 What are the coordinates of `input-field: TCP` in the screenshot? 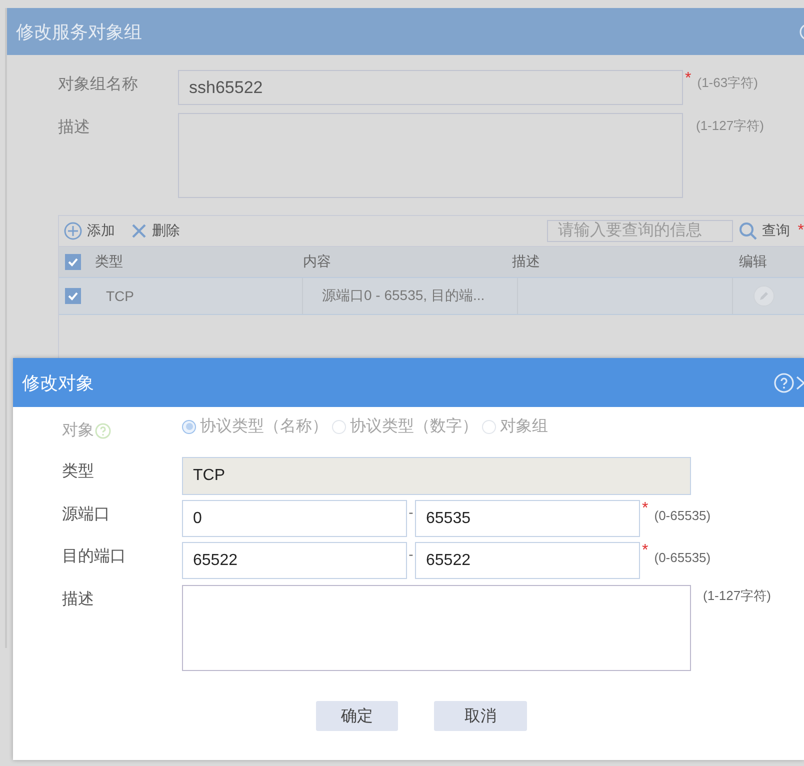 It's located at (436, 476).